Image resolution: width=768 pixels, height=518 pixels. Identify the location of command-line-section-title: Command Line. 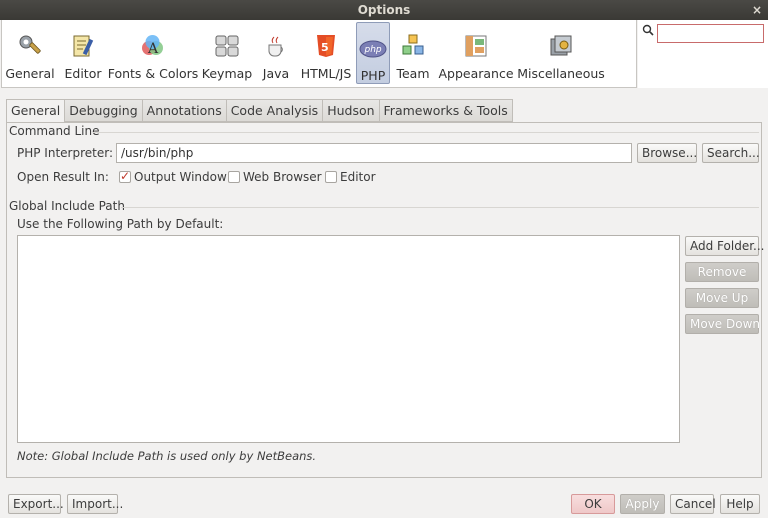
(54, 131).